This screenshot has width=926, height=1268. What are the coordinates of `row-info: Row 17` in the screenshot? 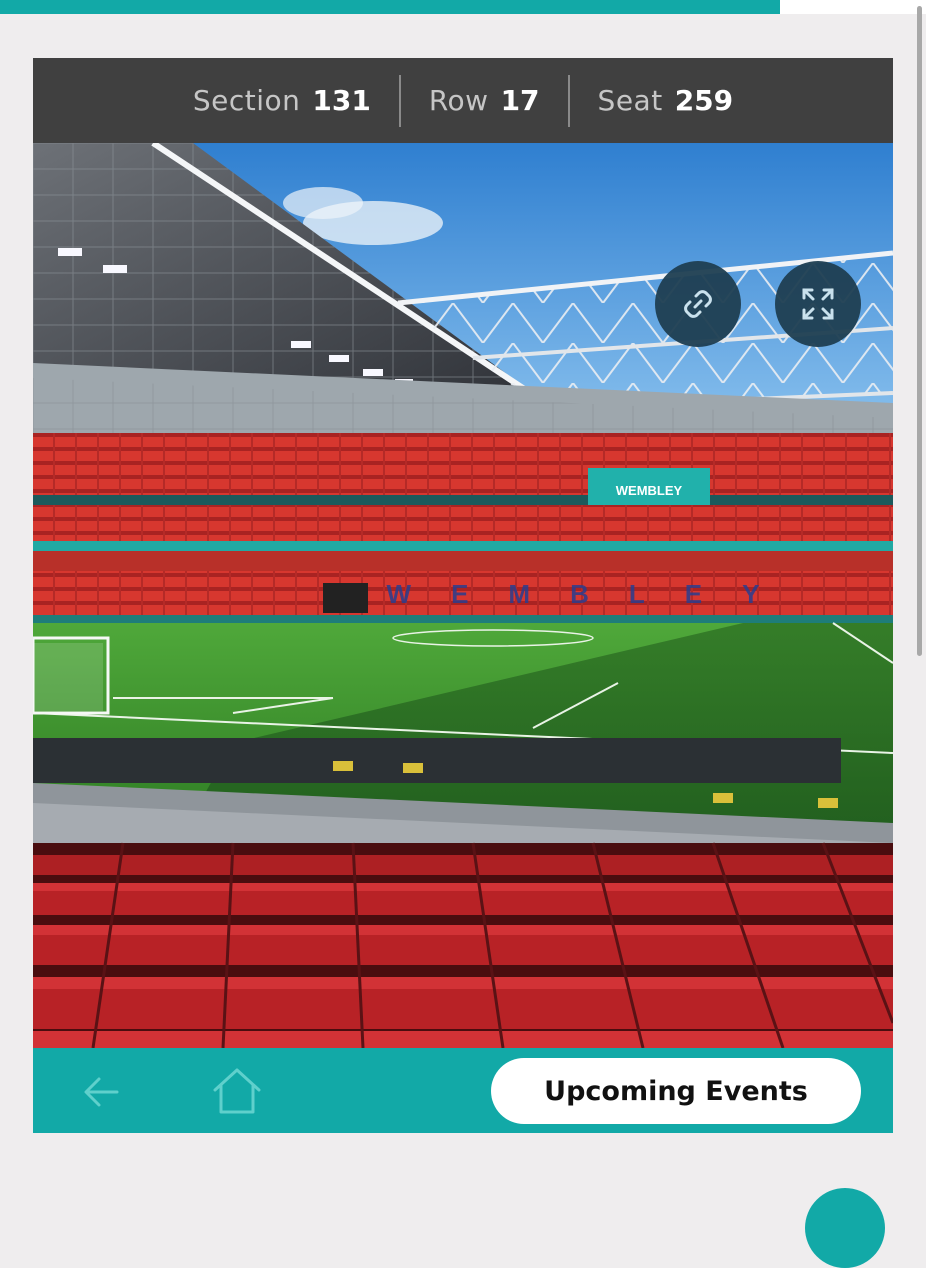 It's located at (484, 100).